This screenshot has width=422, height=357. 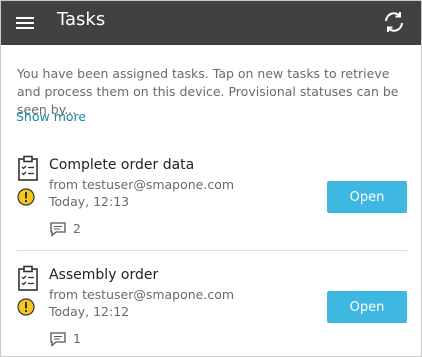 I want to click on show-more-link: Show more, so click(x=51, y=116).